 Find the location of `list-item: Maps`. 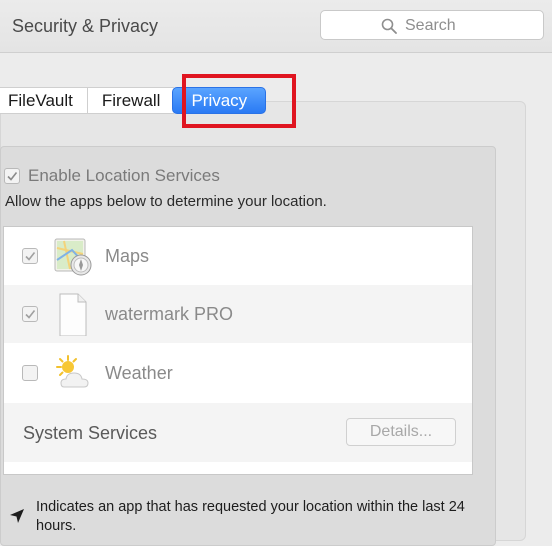

list-item: Maps is located at coordinates (238, 256).